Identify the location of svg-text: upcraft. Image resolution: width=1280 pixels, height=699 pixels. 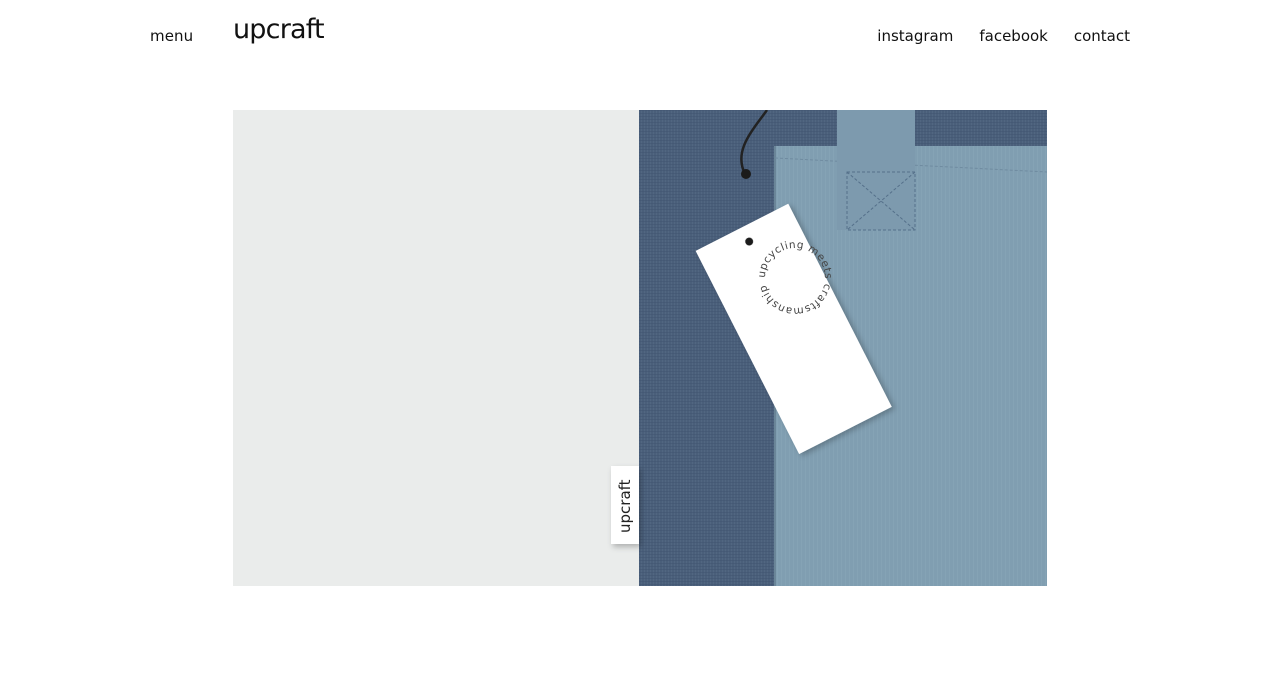
(625, 506).